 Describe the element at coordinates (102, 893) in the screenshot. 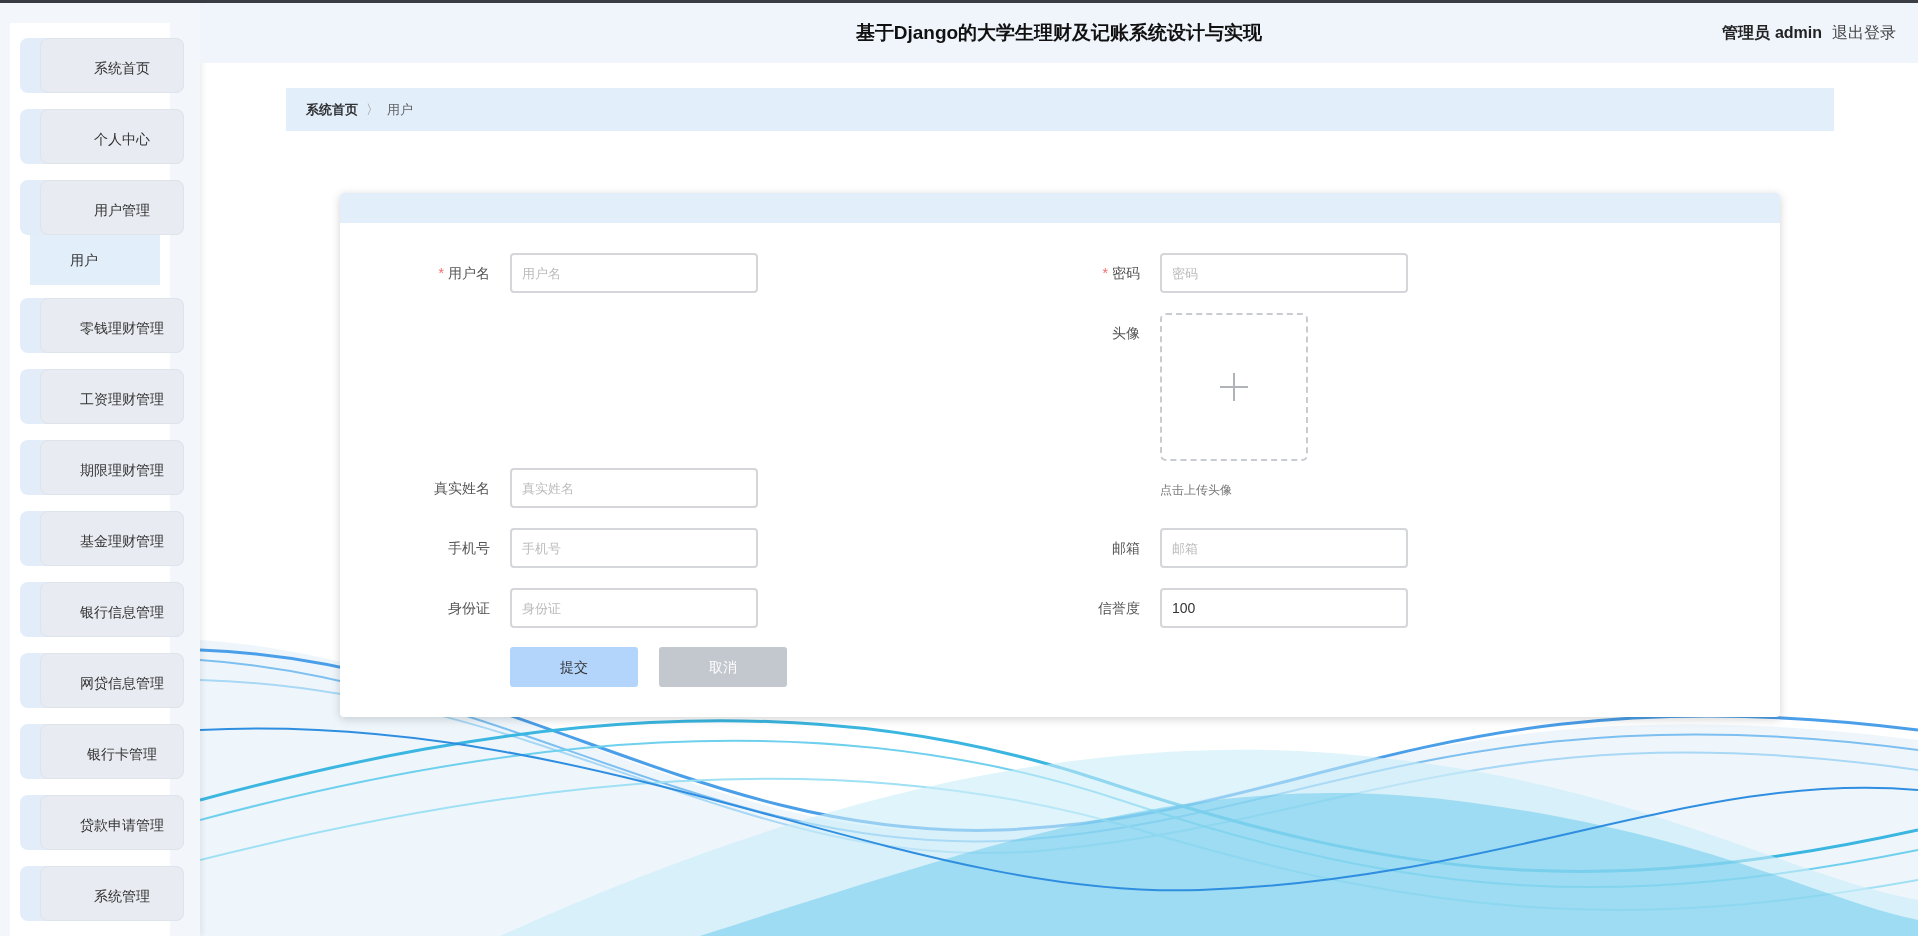

I see `menu-item: 系统管理` at that location.